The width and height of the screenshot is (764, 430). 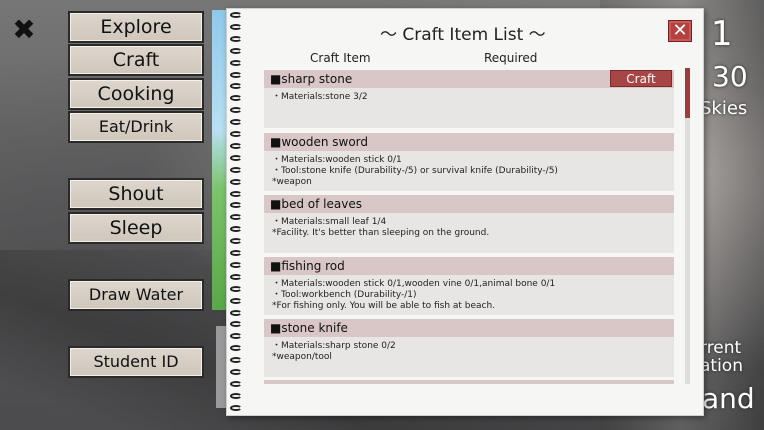 I want to click on dialog-title: ～ Craft Item List ～, so click(x=463, y=35).